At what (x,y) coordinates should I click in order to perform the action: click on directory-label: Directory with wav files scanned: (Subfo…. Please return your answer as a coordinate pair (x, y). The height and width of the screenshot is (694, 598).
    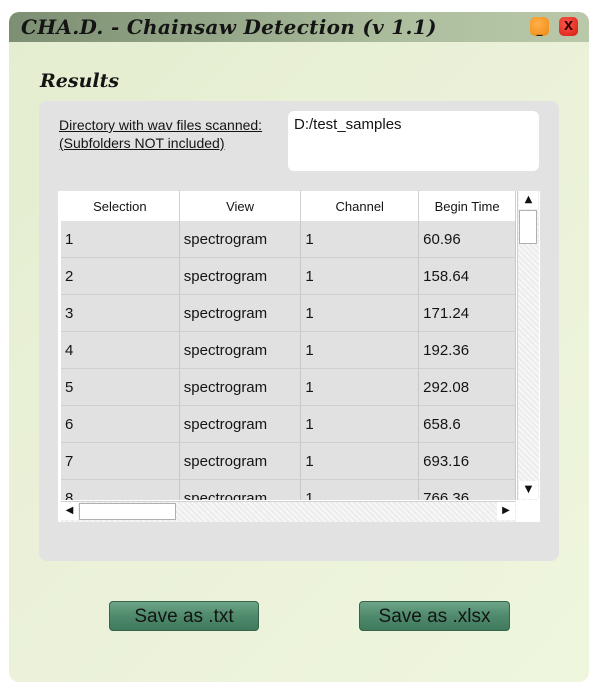
    Looking at the image, I should click on (169, 134).